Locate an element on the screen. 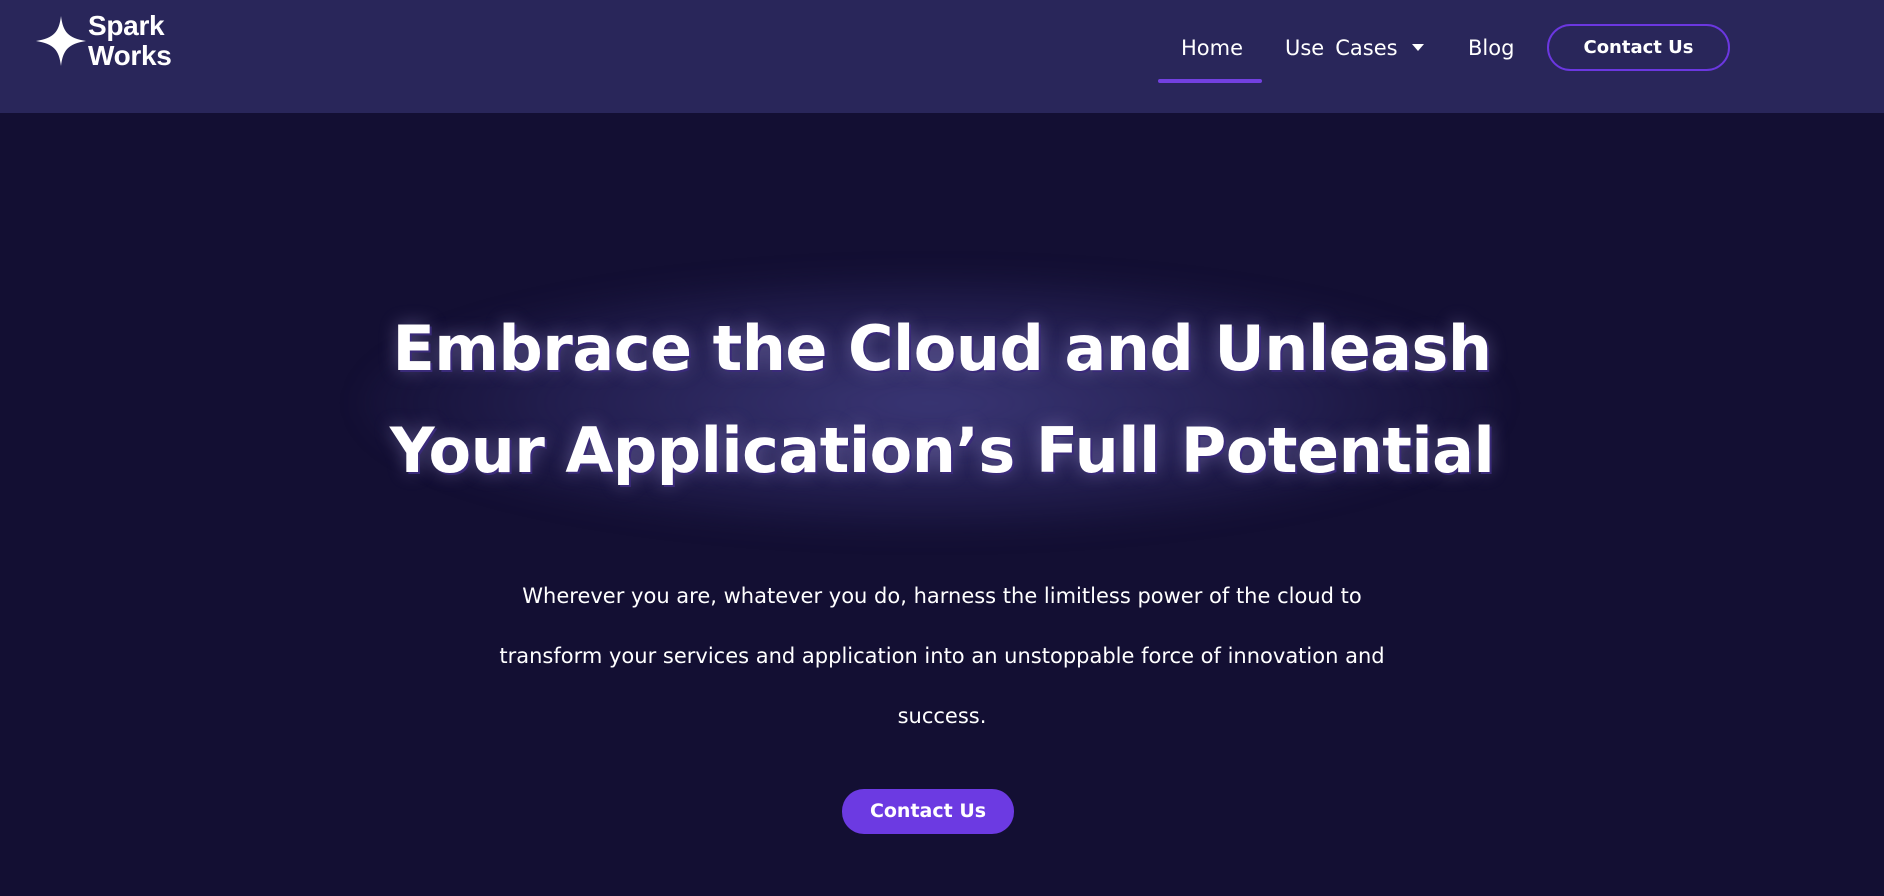 The height and width of the screenshot is (896, 1884). nav-item-use-cases: Use Cases is located at coordinates (1367, 48).